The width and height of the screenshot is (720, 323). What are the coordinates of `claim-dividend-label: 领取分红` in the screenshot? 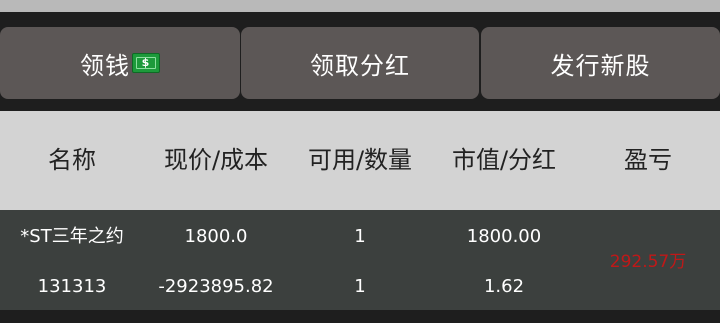 It's located at (360, 65).